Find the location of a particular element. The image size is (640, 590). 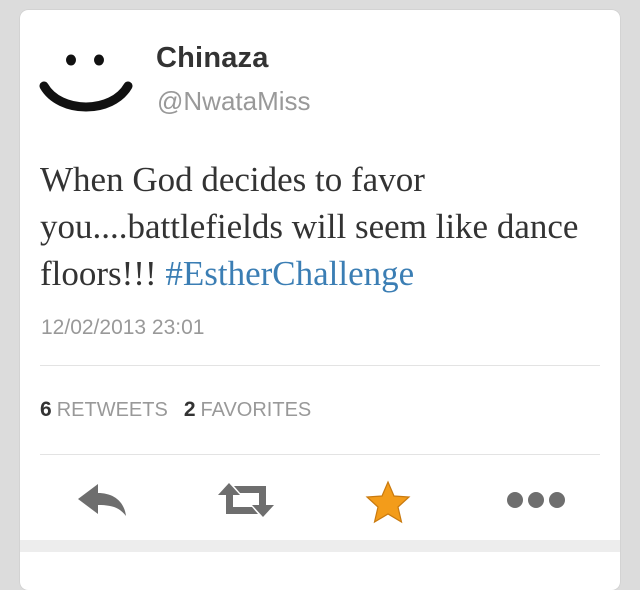

favorites-stat: 2 FAVORITES is located at coordinates (247, 409).